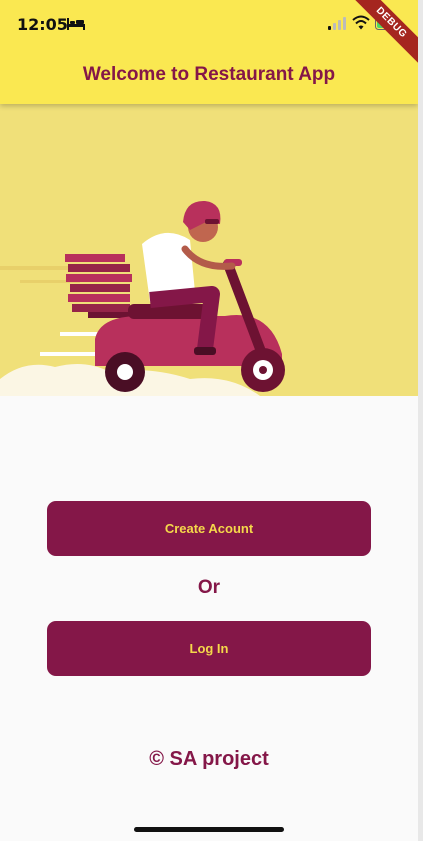 This screenshot has height=841, width=423. I want to click on or-separator: Or, so click(209, 587).